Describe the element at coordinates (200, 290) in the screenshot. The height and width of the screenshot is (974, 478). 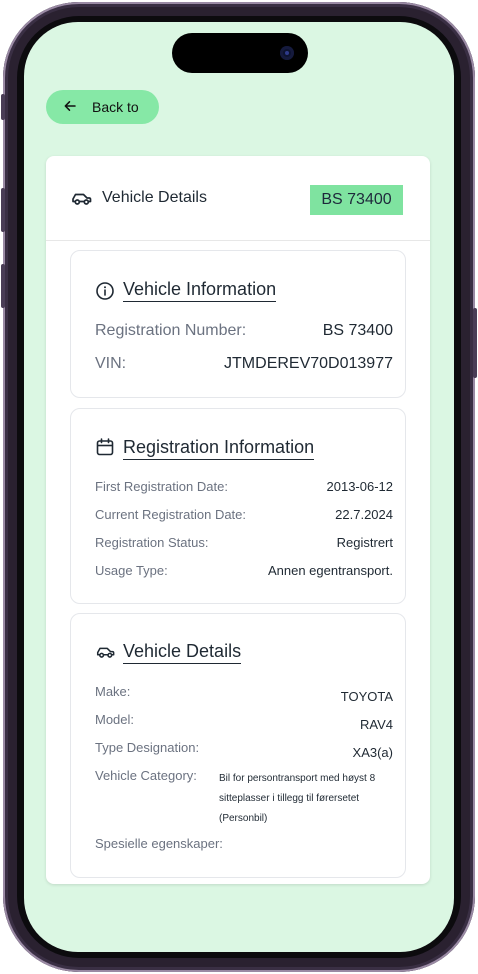
I see `vehicle-information-title: Vehicle Information` at that location.